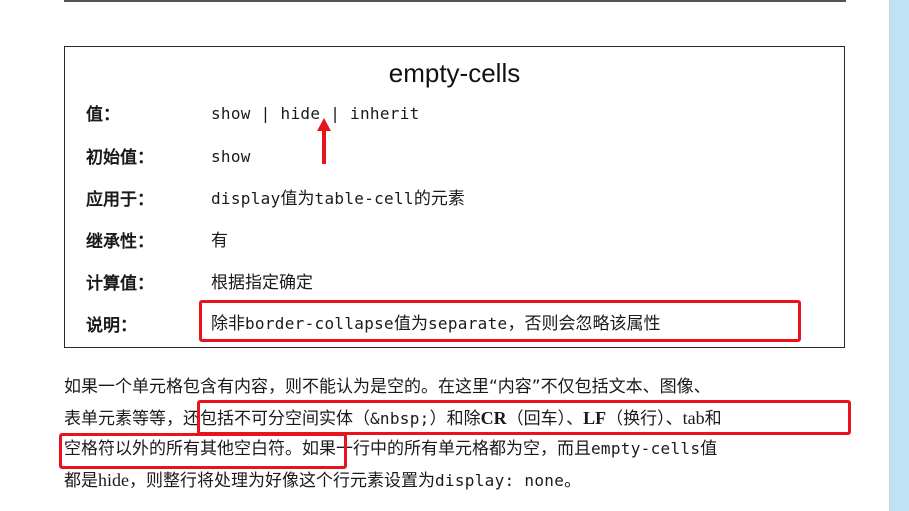 The width and height of the screenshot is (909, 511). Describe the element at coordinates (231, 156) in the screenshot. I see `value-initial: show` at that location.